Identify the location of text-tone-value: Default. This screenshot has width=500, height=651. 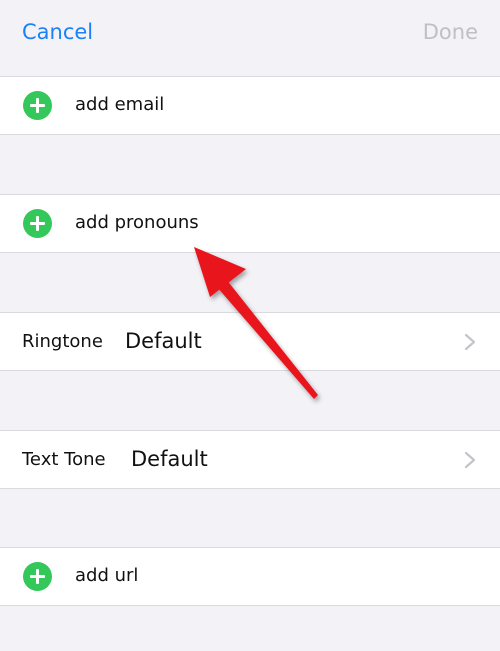
(169, 459).